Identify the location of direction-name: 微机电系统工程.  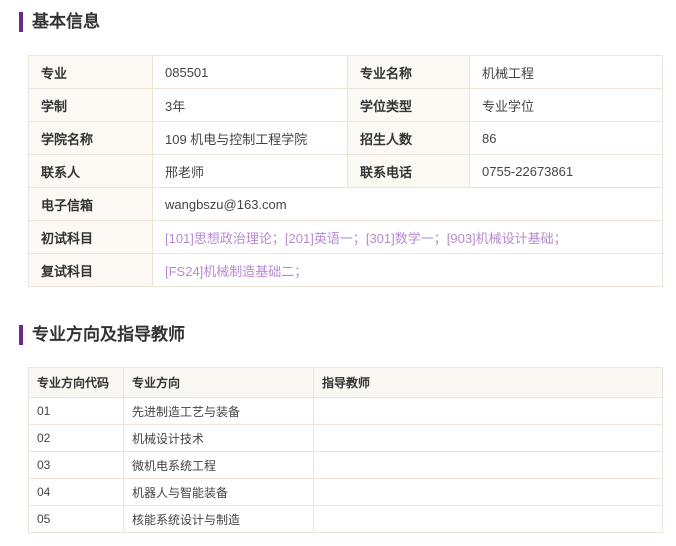
(218, 465).